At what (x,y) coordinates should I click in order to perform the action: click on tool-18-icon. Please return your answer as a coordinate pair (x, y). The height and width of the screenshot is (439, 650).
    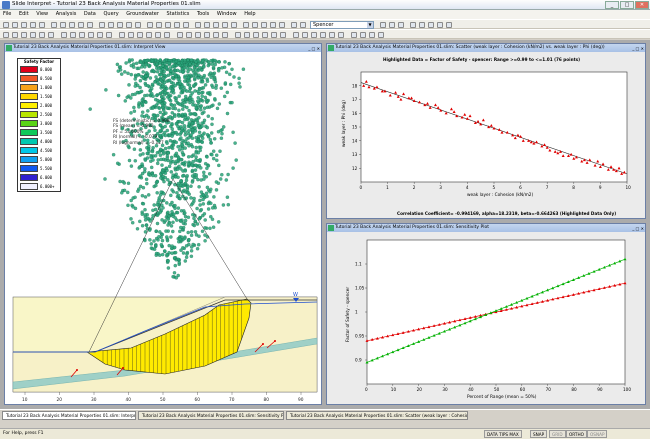
    Looking at the image, I should click on (180, 35).